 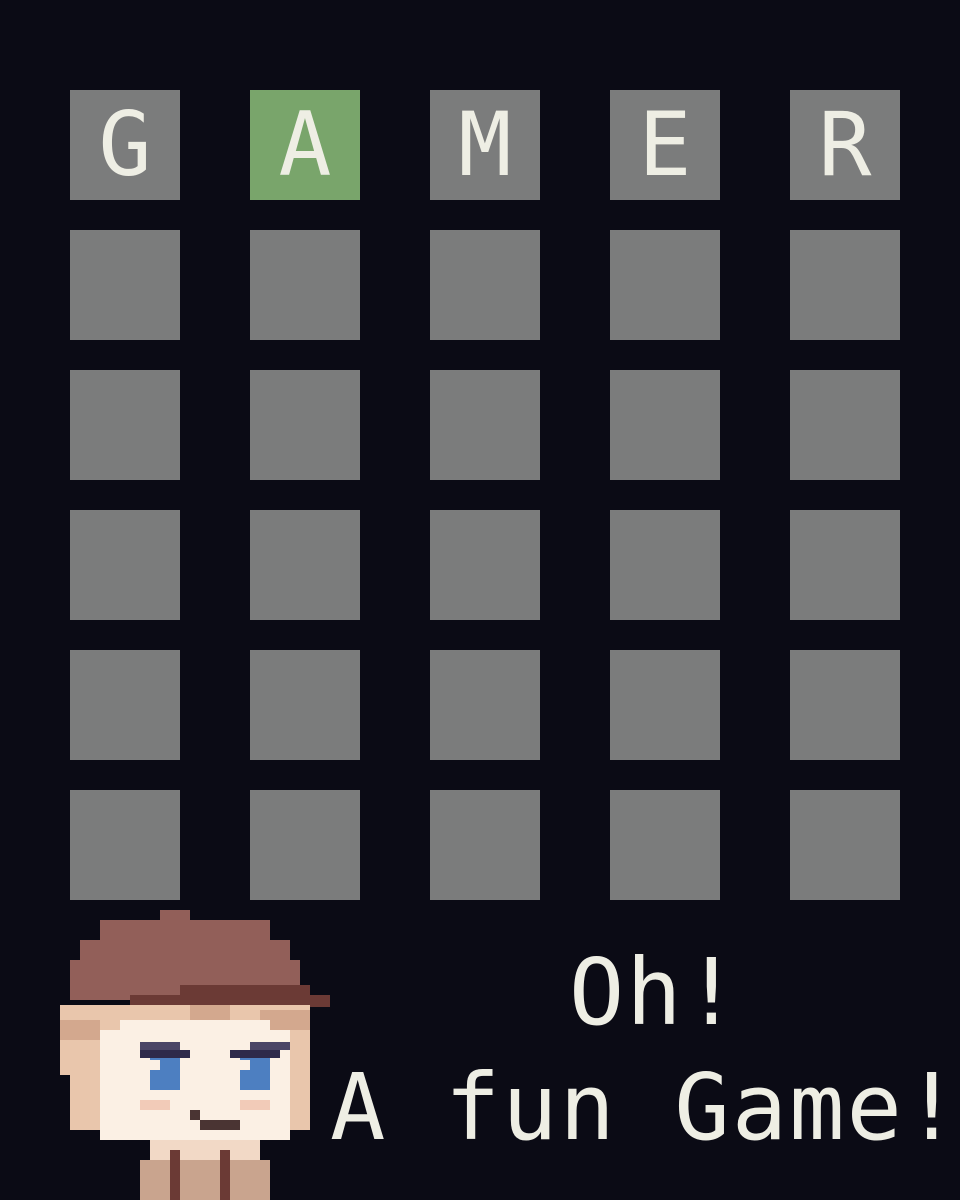 I want to click on left-blush, so click(x=155, y=1105).